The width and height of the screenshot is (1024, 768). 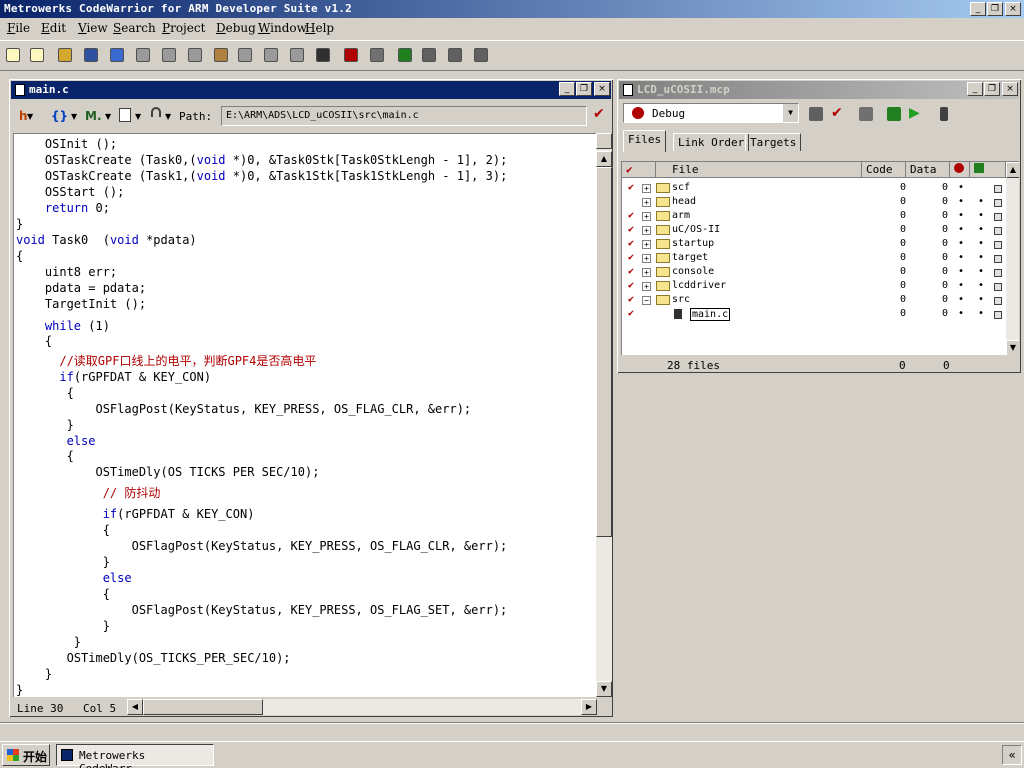 What do you see at coordinates (814, 203) in the screenshot?
I see `group-row: + head 0 0 • •` at bounding box center [814, 203].